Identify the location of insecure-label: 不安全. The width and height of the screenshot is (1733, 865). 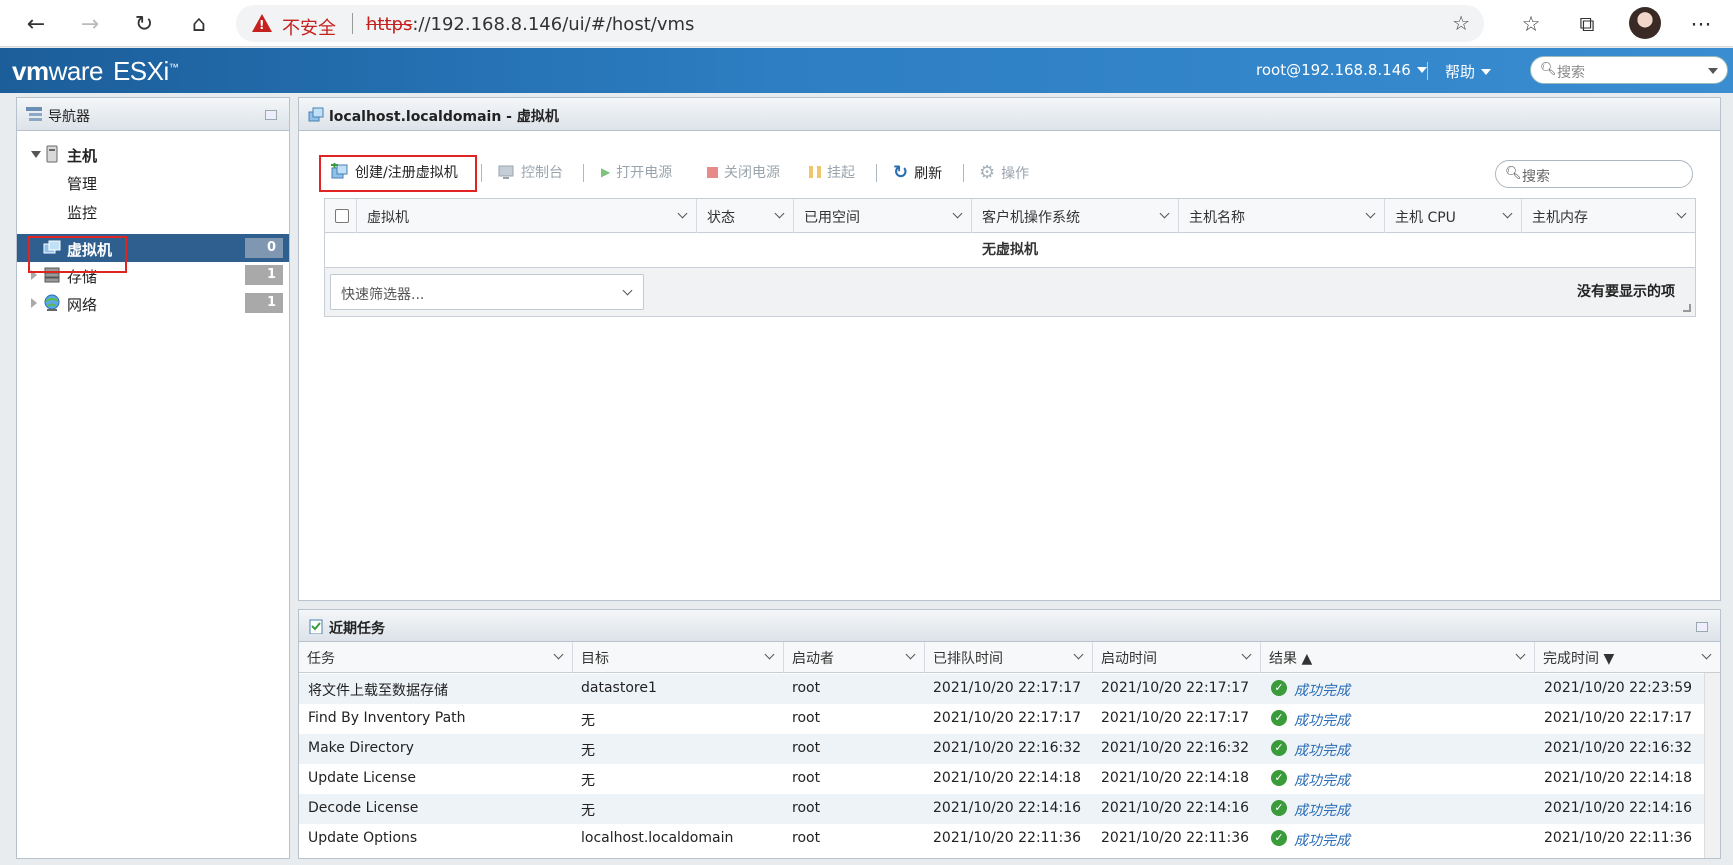
(309, 27).